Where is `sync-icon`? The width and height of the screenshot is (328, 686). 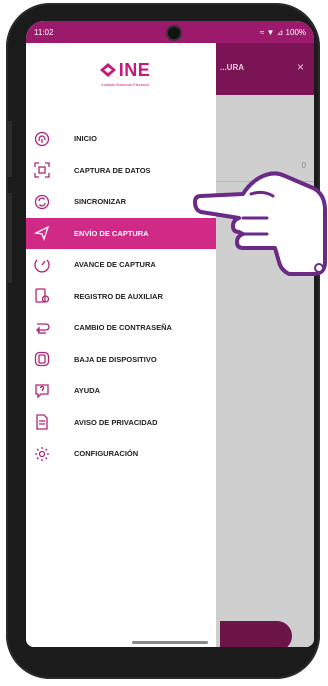 sync-icon is located at coordinates (42, 202).